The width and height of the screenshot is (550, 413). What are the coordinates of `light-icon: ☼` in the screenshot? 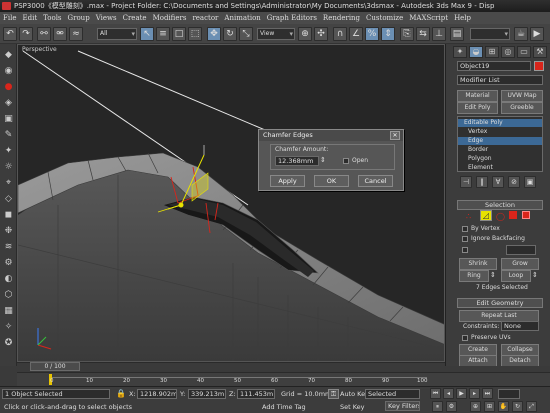 It's located at (8, 167).